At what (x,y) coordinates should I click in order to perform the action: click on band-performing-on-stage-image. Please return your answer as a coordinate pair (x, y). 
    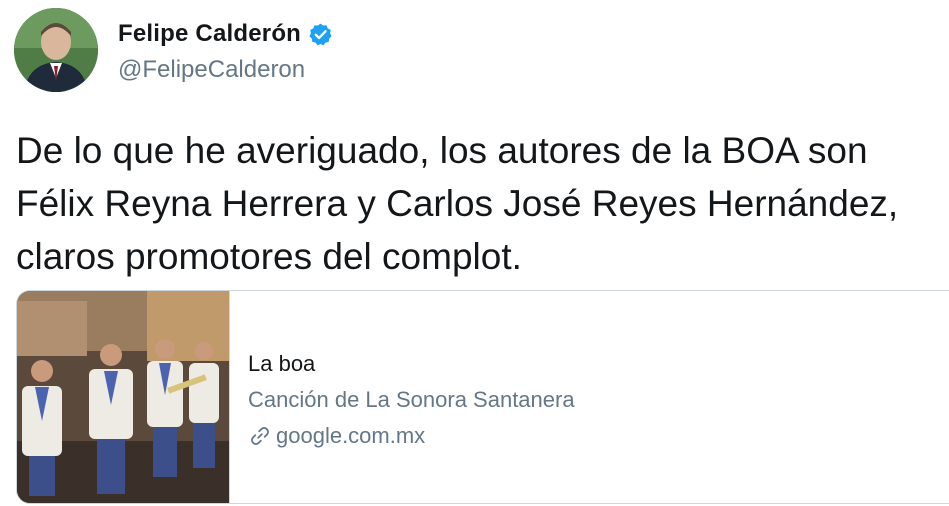
    Looking at the image, I should click on (123, 397).